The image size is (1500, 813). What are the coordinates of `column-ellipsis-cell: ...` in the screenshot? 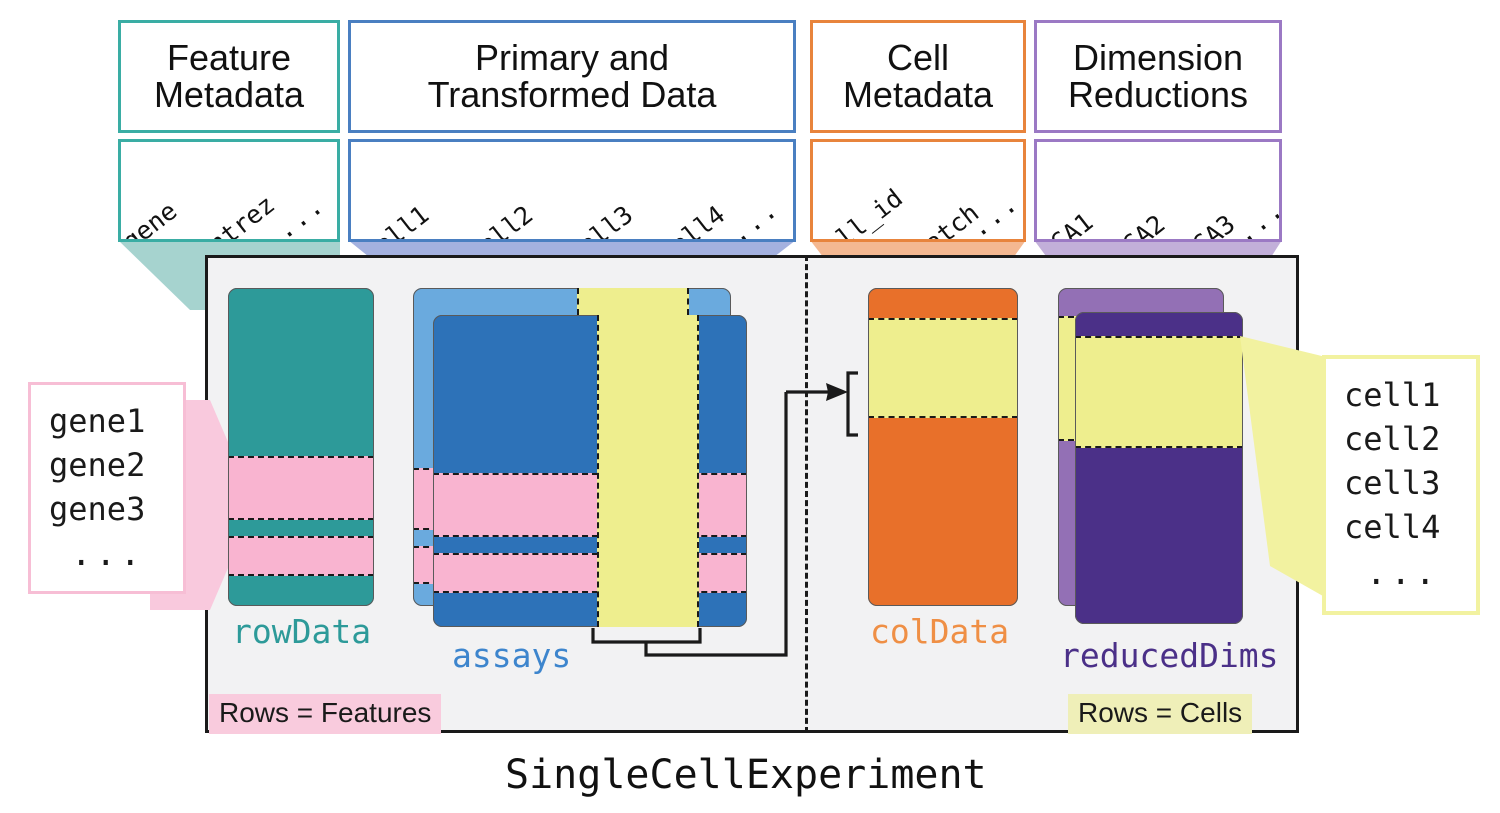 It's located at (994, 214).